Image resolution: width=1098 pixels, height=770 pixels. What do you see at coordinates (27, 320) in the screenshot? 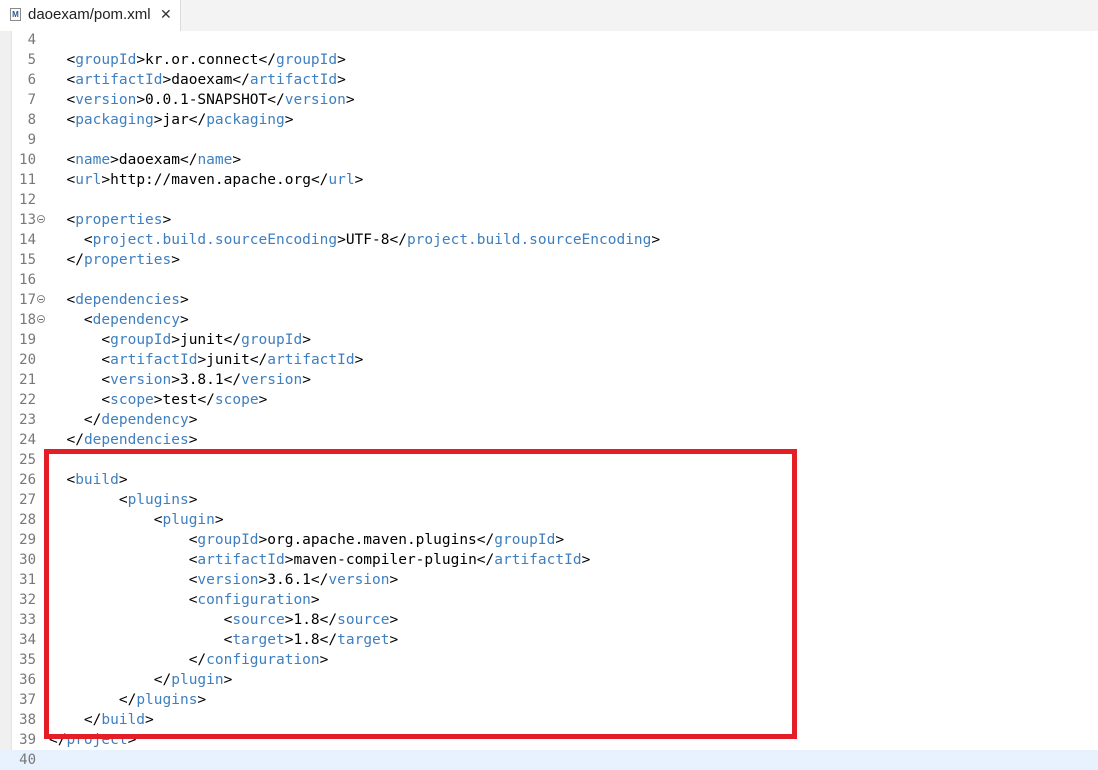
I see `line-number: 18` at bounding box center [27, 320].